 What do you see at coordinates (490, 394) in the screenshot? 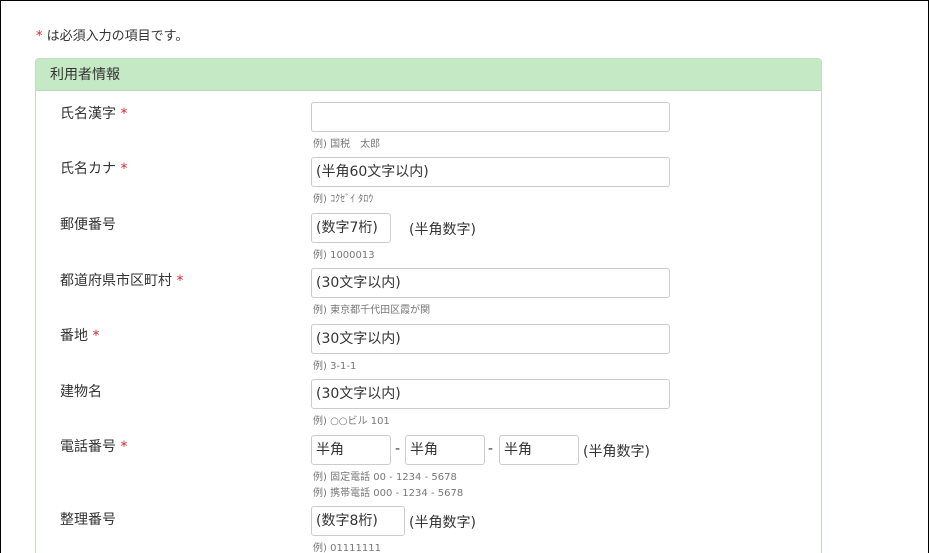
I see `building-input` at bounding box center [490, 394].